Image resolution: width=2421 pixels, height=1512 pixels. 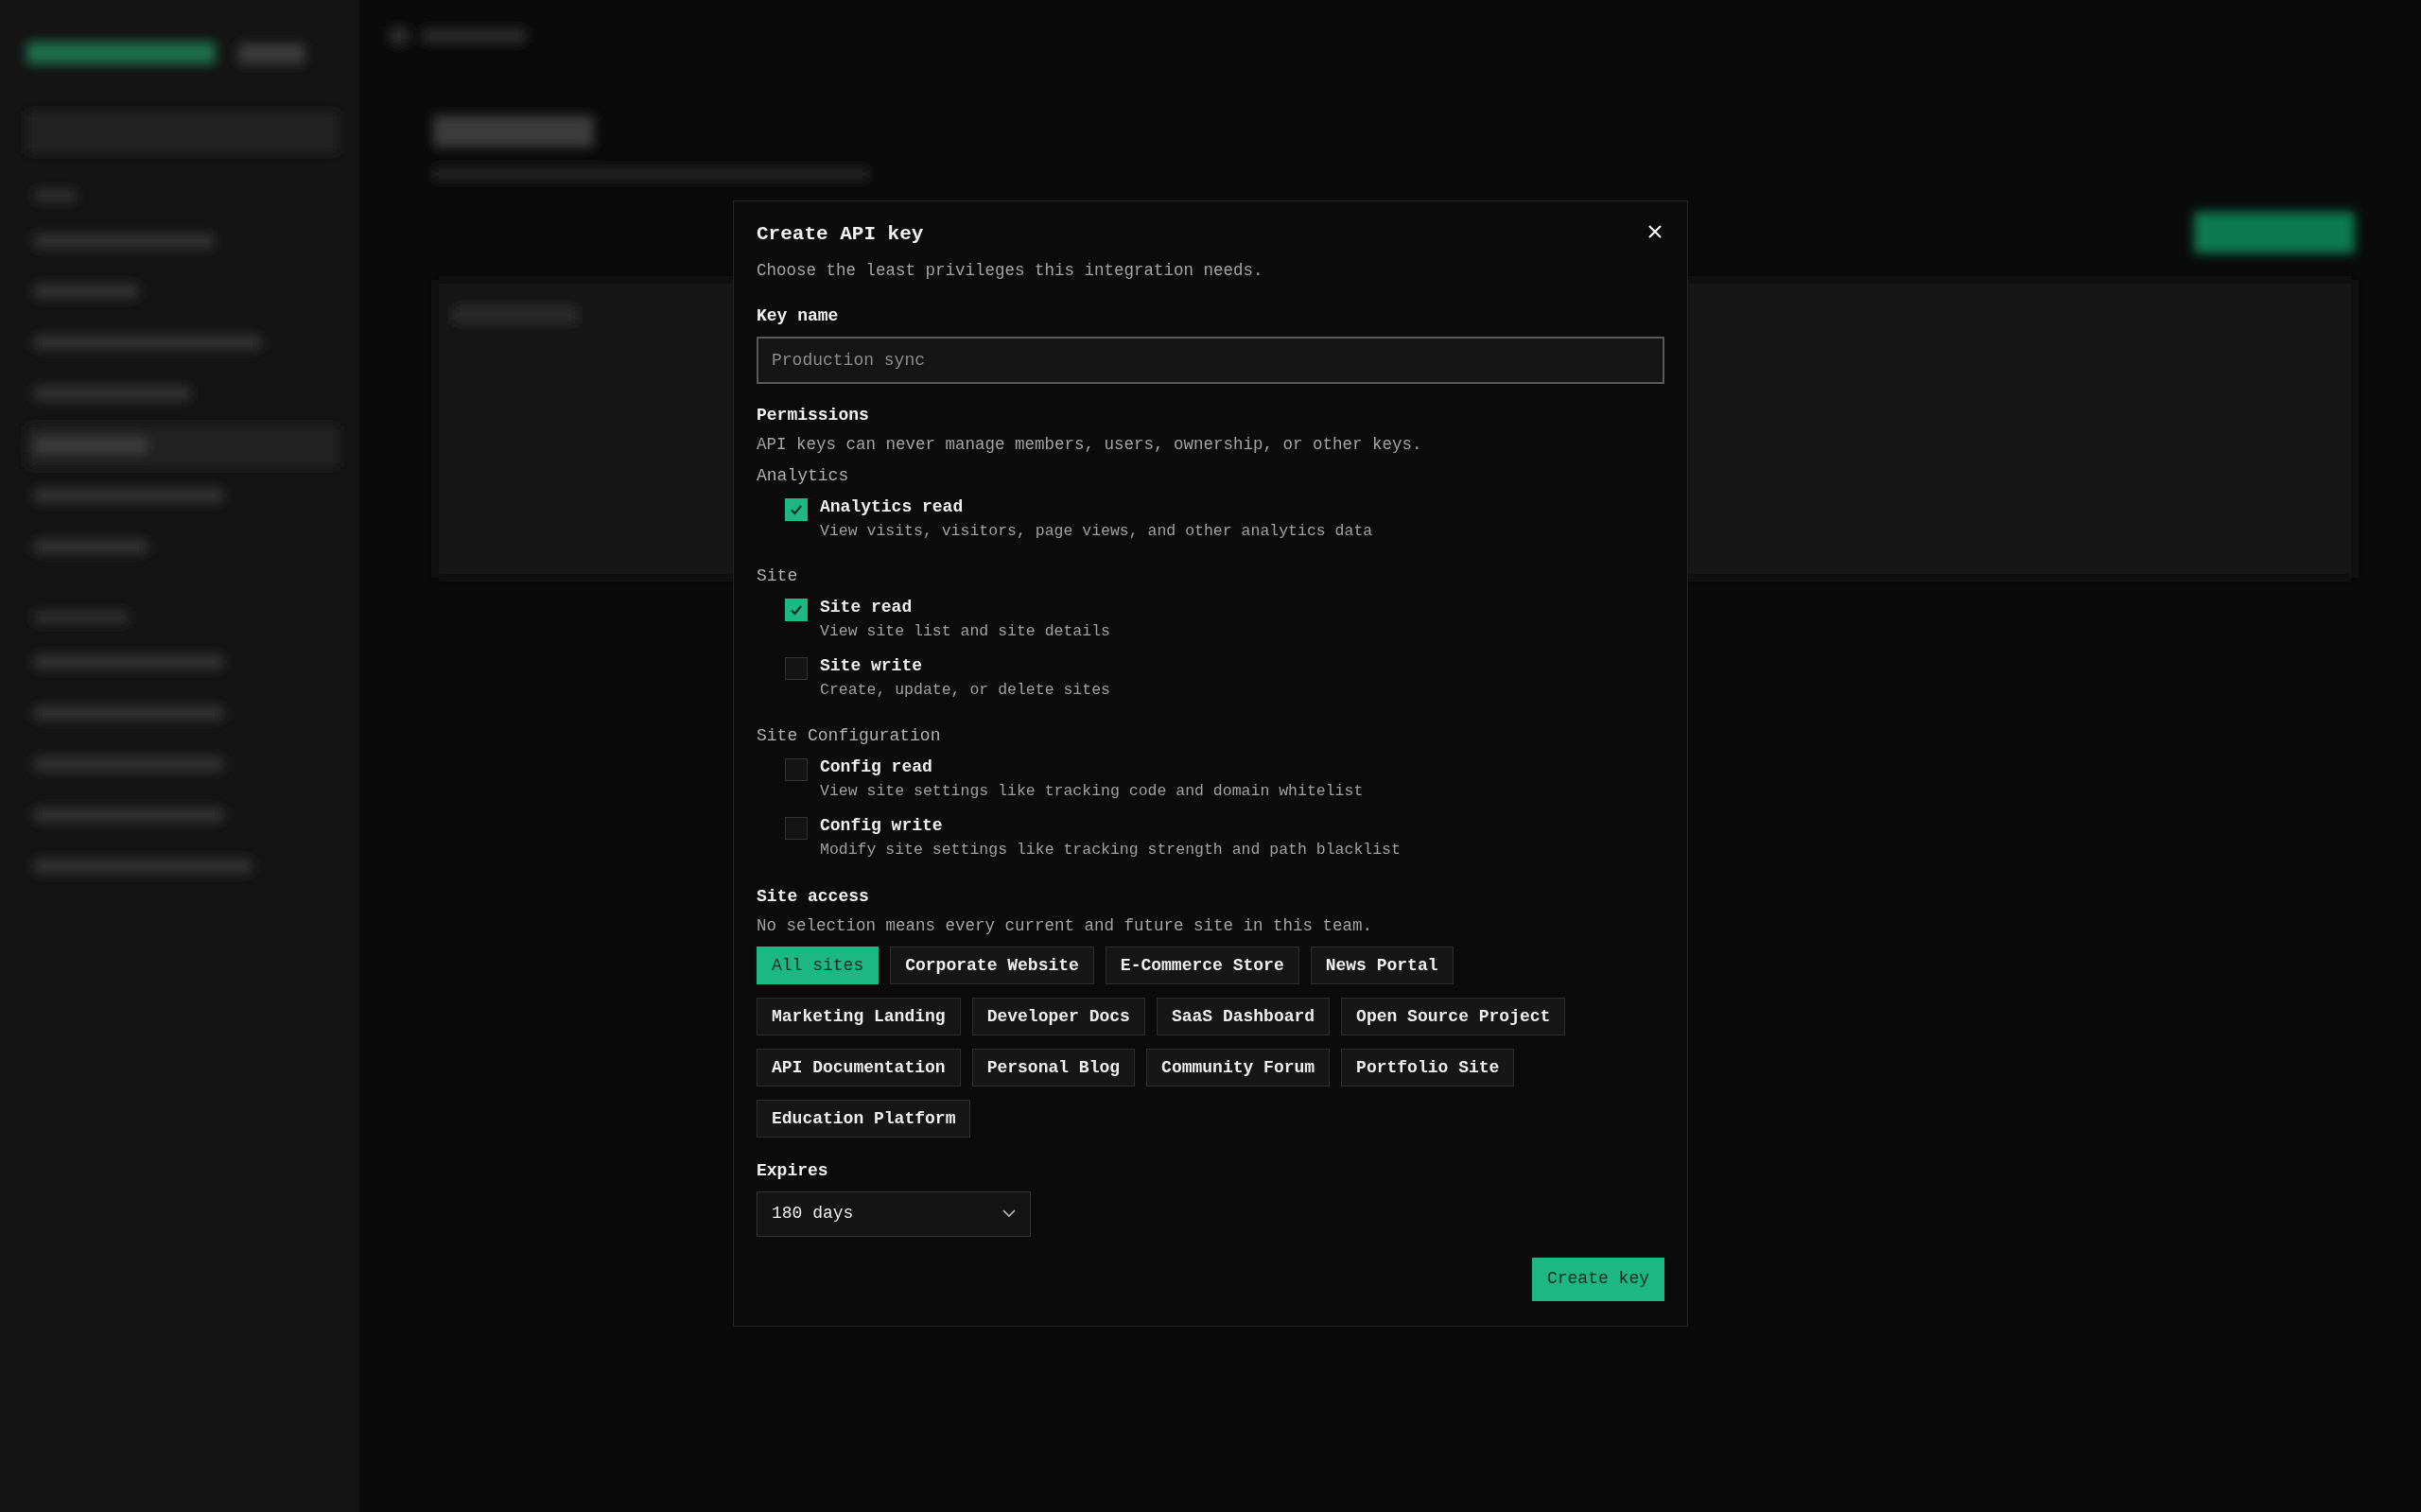 What do you see at coordinates (818, 965) in the screenshot?
I see `site-chip: All sites` at bounding box center [818, 965].